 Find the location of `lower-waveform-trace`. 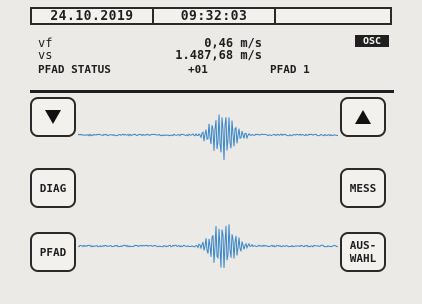

lower-waveform-trace is located at coordinates (208, 246).